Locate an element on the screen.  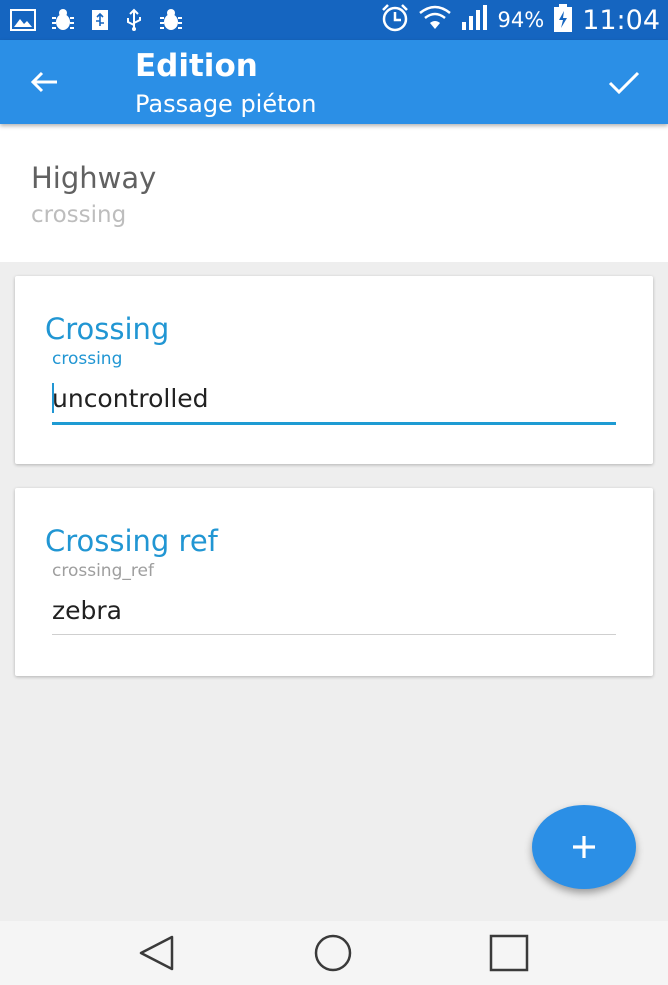
crossing-ref-title: Crossing ref is located at coordinates (131, 541).